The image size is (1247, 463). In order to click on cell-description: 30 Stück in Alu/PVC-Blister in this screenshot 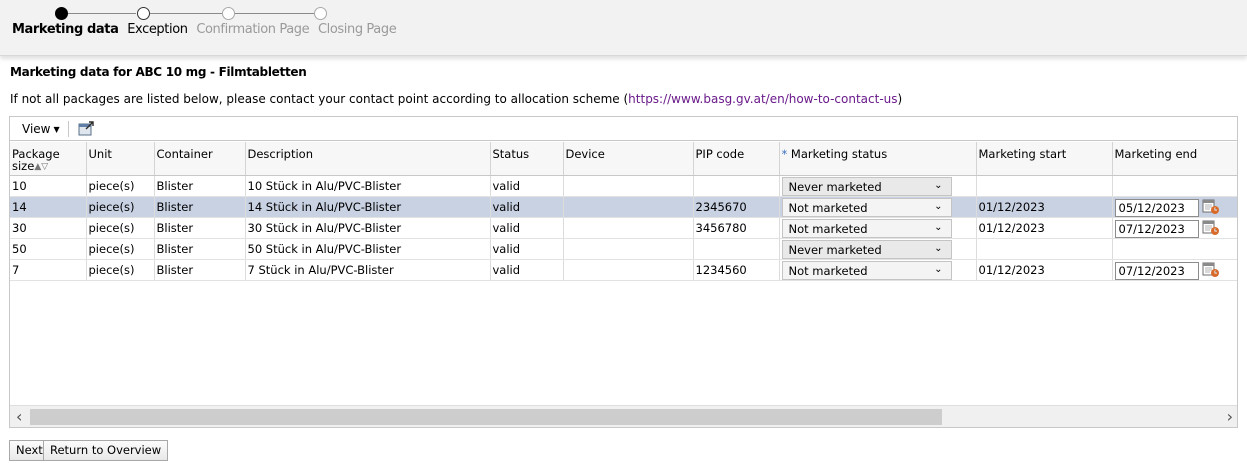, I will do `click(368, 228)`.